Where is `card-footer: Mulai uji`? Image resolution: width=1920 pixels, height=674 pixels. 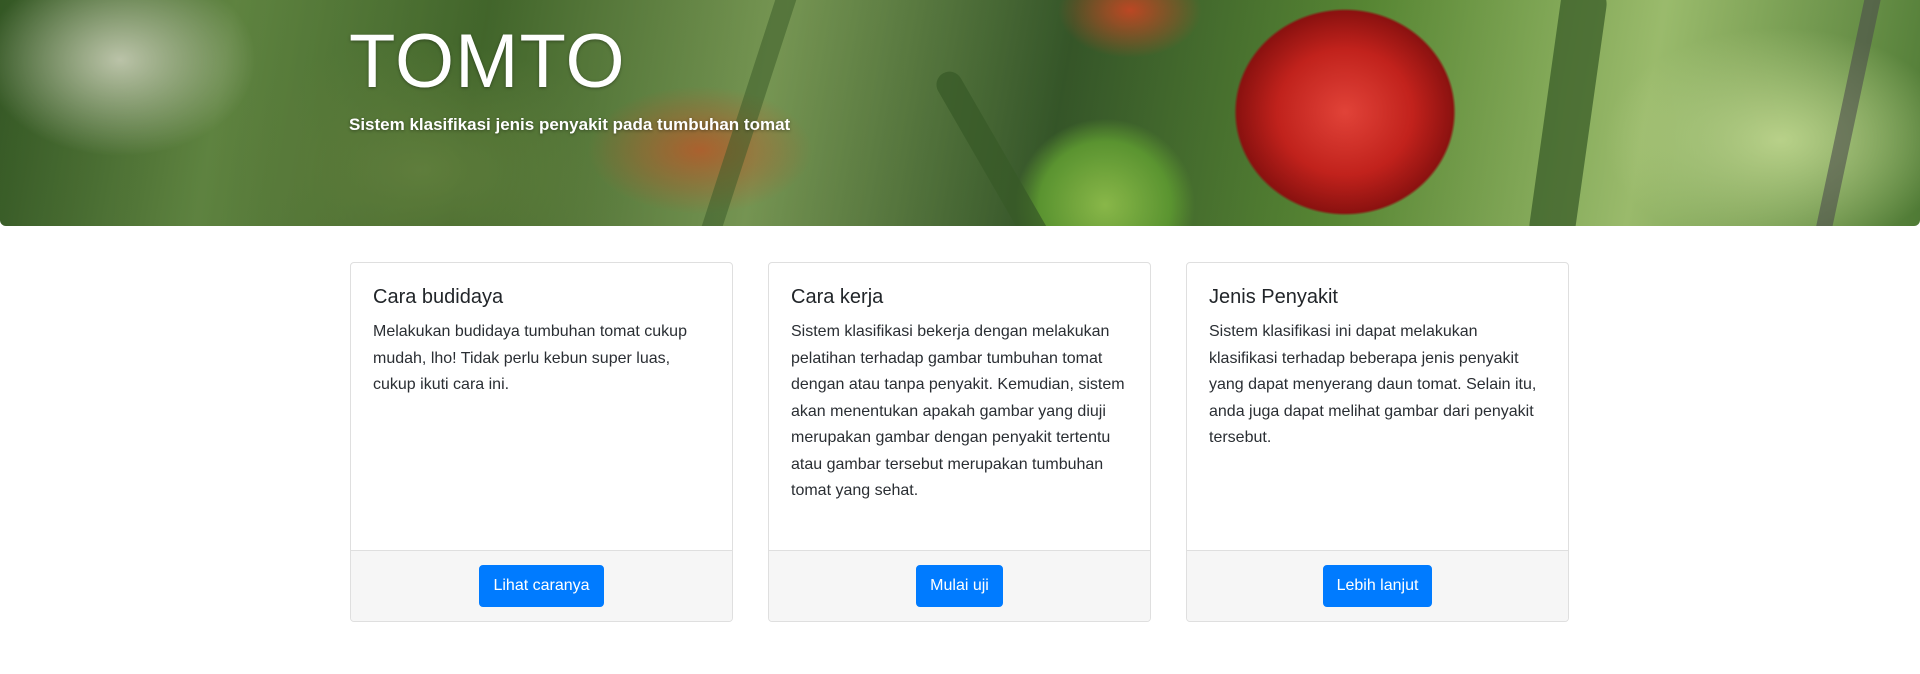
card-footer: Mulai uji is located at coordinates (959, 585).